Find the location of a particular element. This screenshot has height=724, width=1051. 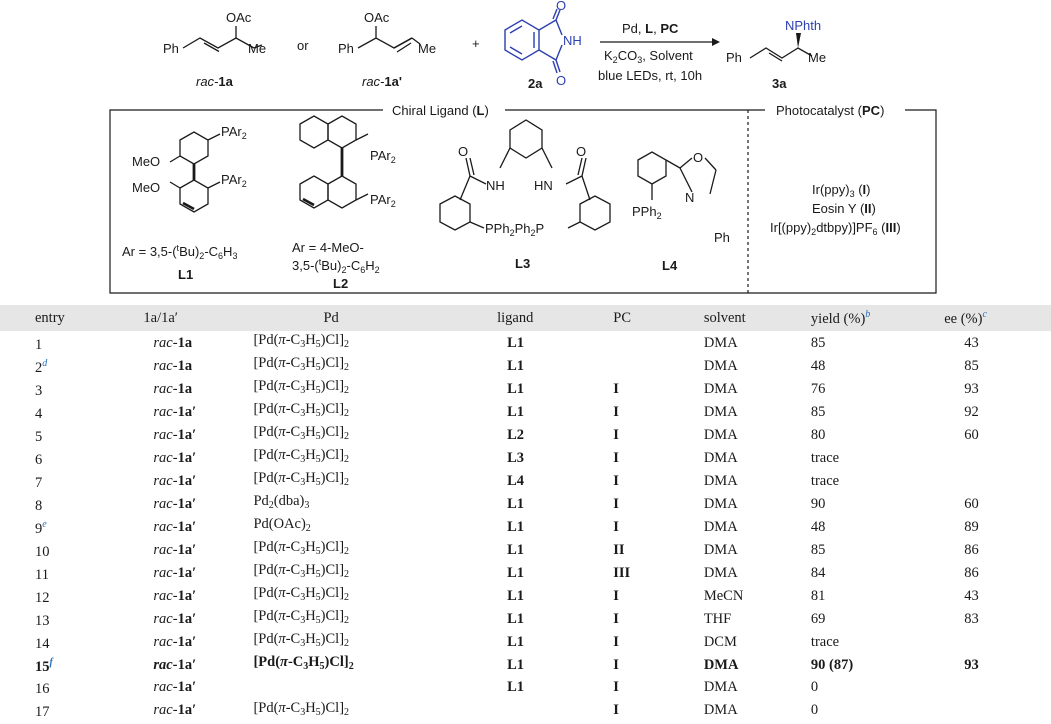

table-row: 11 rac-1a′ [Pd(π-C3H5)Cl]2 L1 III DMA 84 86 is located at coordinates (525, 572).